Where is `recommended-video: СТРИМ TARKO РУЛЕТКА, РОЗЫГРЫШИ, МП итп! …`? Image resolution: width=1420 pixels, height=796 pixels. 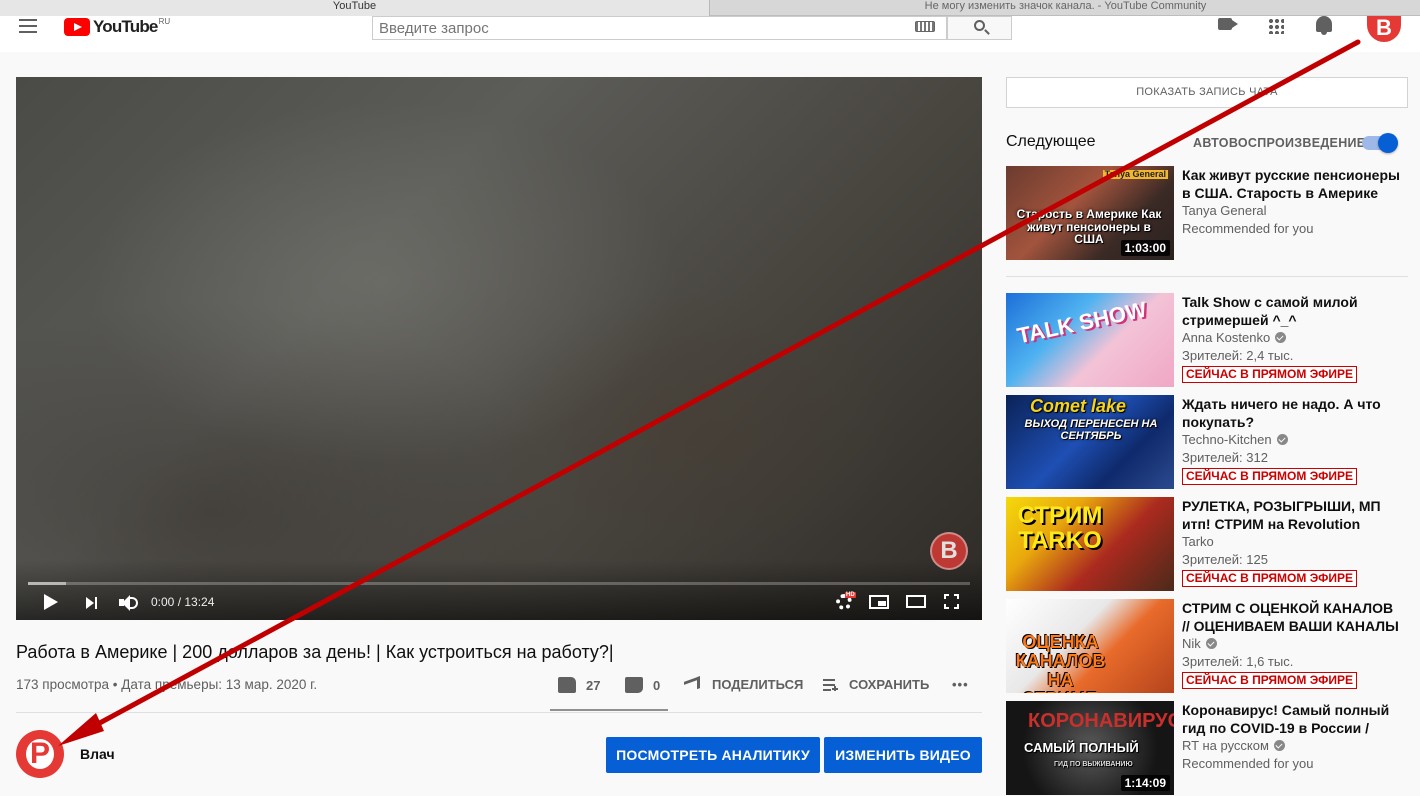
recommended-video: СТРИМ TARKO РУЛЕТКА, РОЗЫГРЫШИ, МП итп! … is located at coordinates (1207, 544).